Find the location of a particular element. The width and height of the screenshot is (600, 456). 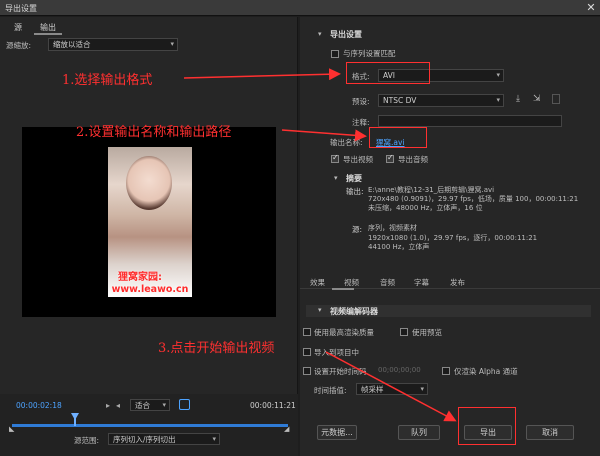

arrow-step3 is located at coordinates (391, 386).